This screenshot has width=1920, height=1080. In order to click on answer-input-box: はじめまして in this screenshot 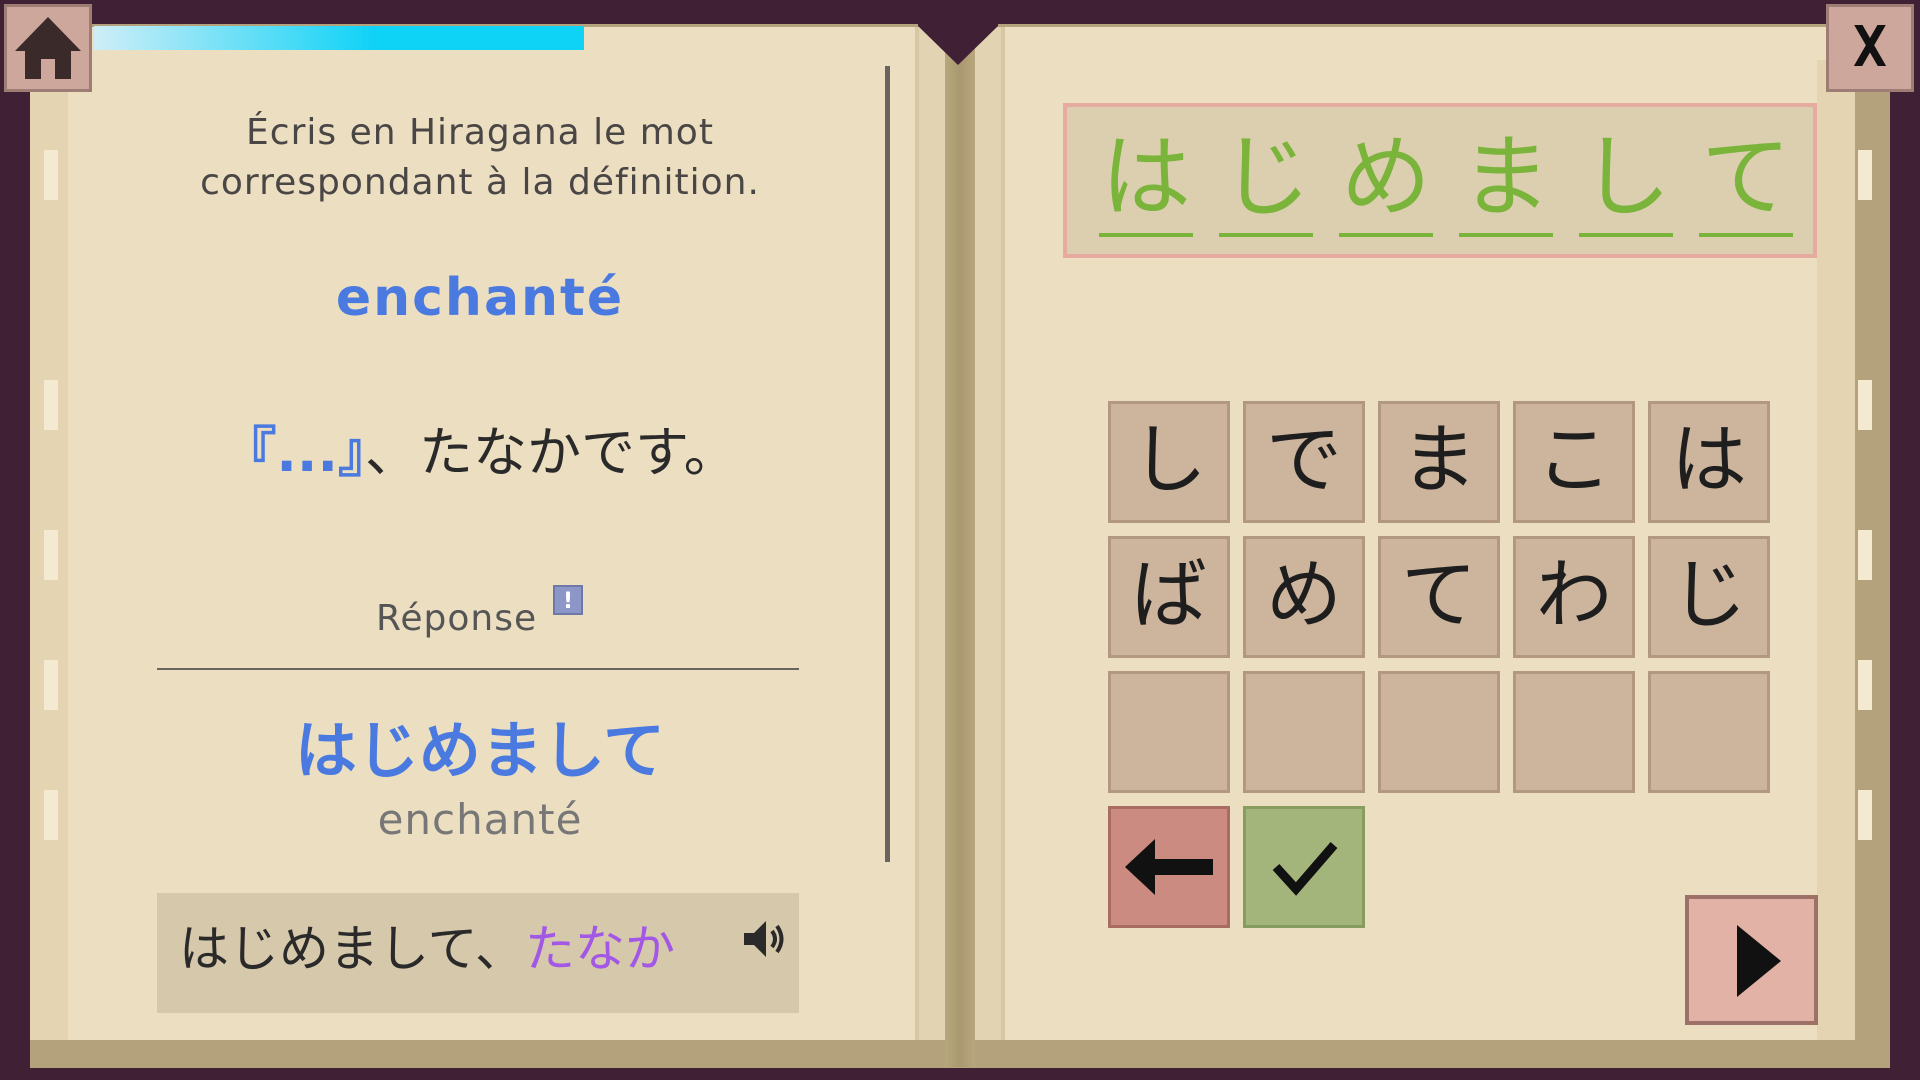, I will do `click(1440, 180)`.